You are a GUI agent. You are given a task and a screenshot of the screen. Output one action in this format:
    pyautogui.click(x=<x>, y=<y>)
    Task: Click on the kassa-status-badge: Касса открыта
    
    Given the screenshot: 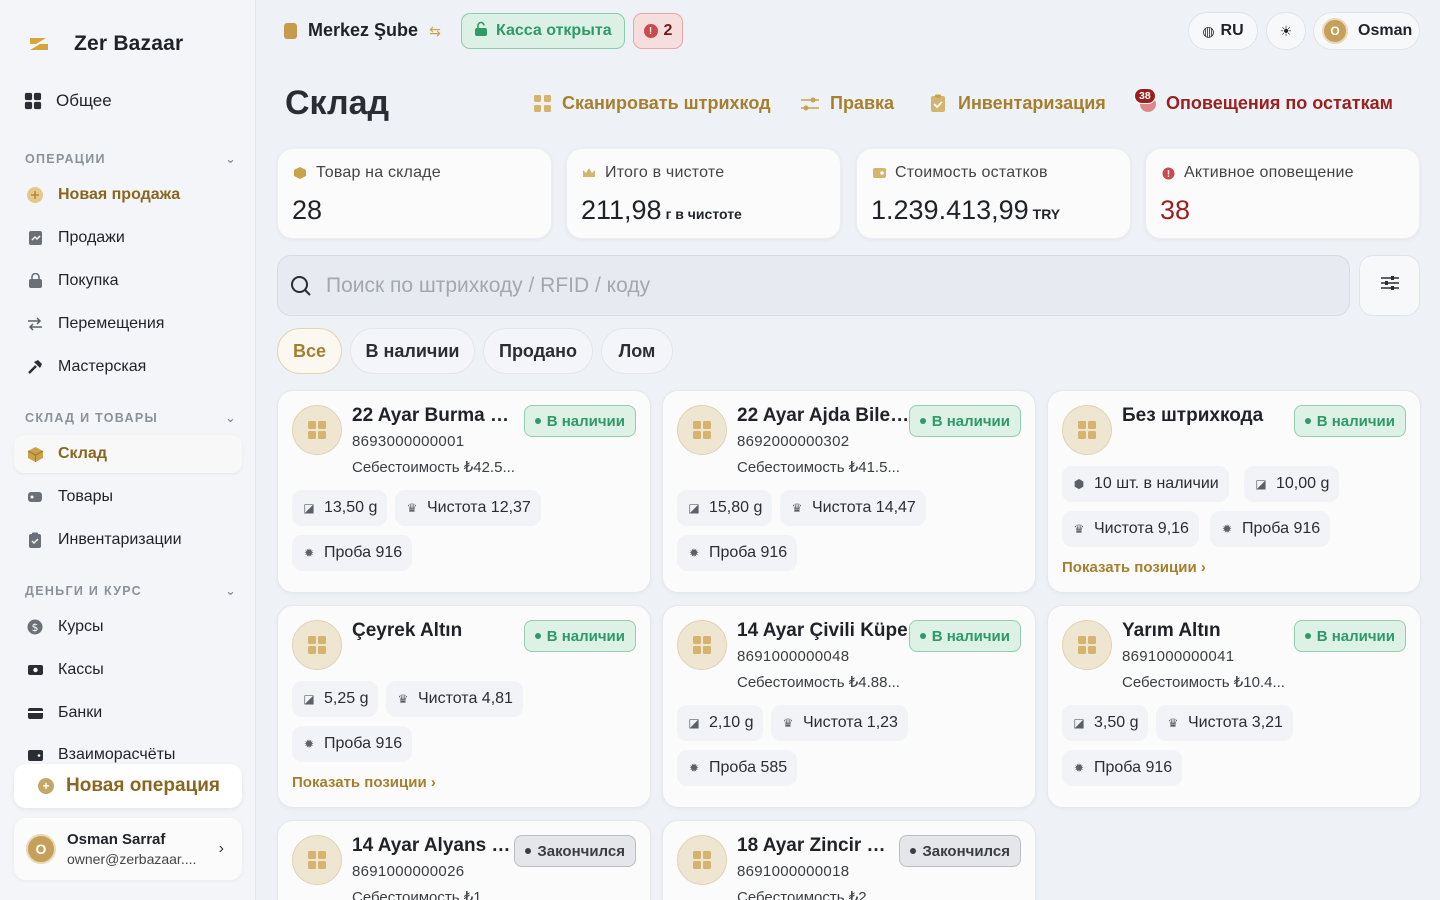 What is the action you would take?
    pyautogui.click(x=543, y=31)
    